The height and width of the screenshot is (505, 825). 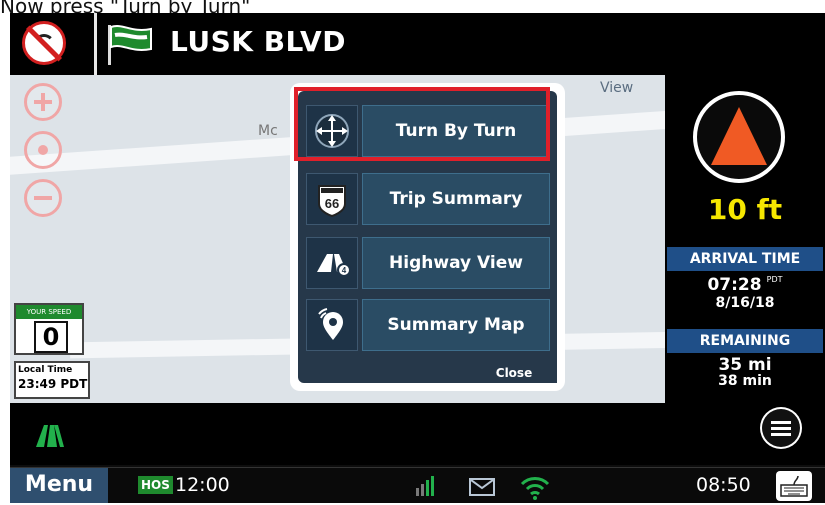 What do you see at coordinates (332, 203) in the screenshot?
I see `svg-text: 66` at bounding box center [332, 203].